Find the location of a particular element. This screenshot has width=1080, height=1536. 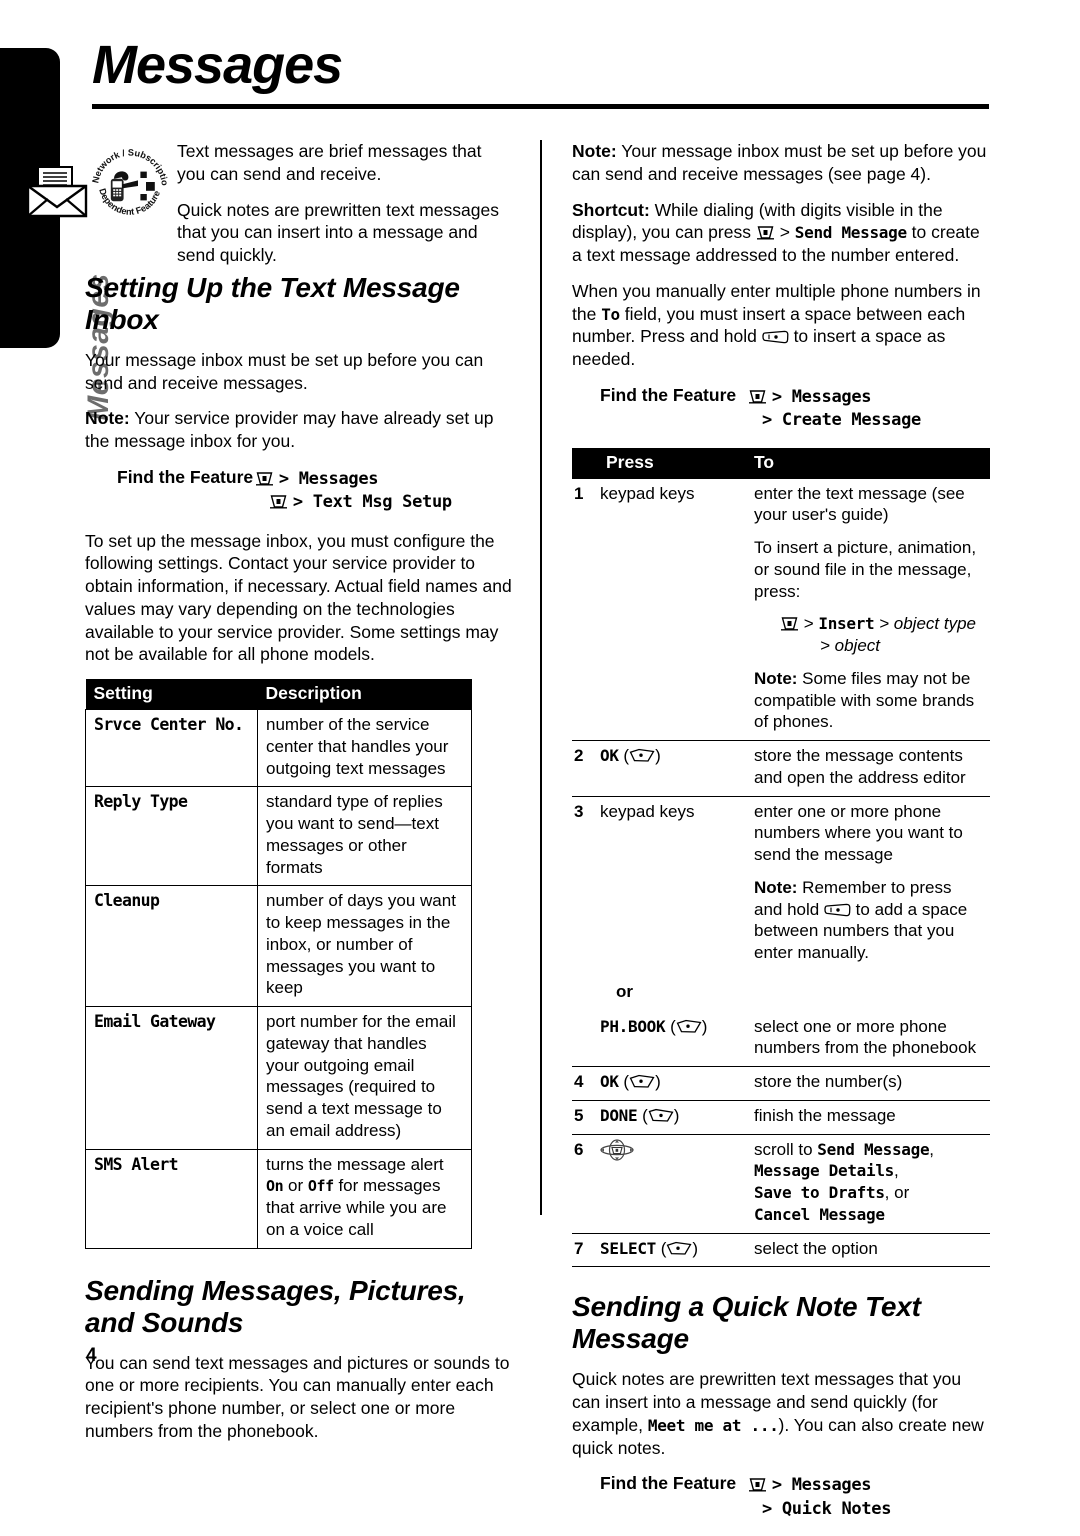

setting-name: SMS Alert is located at coordinates (171, 1198).